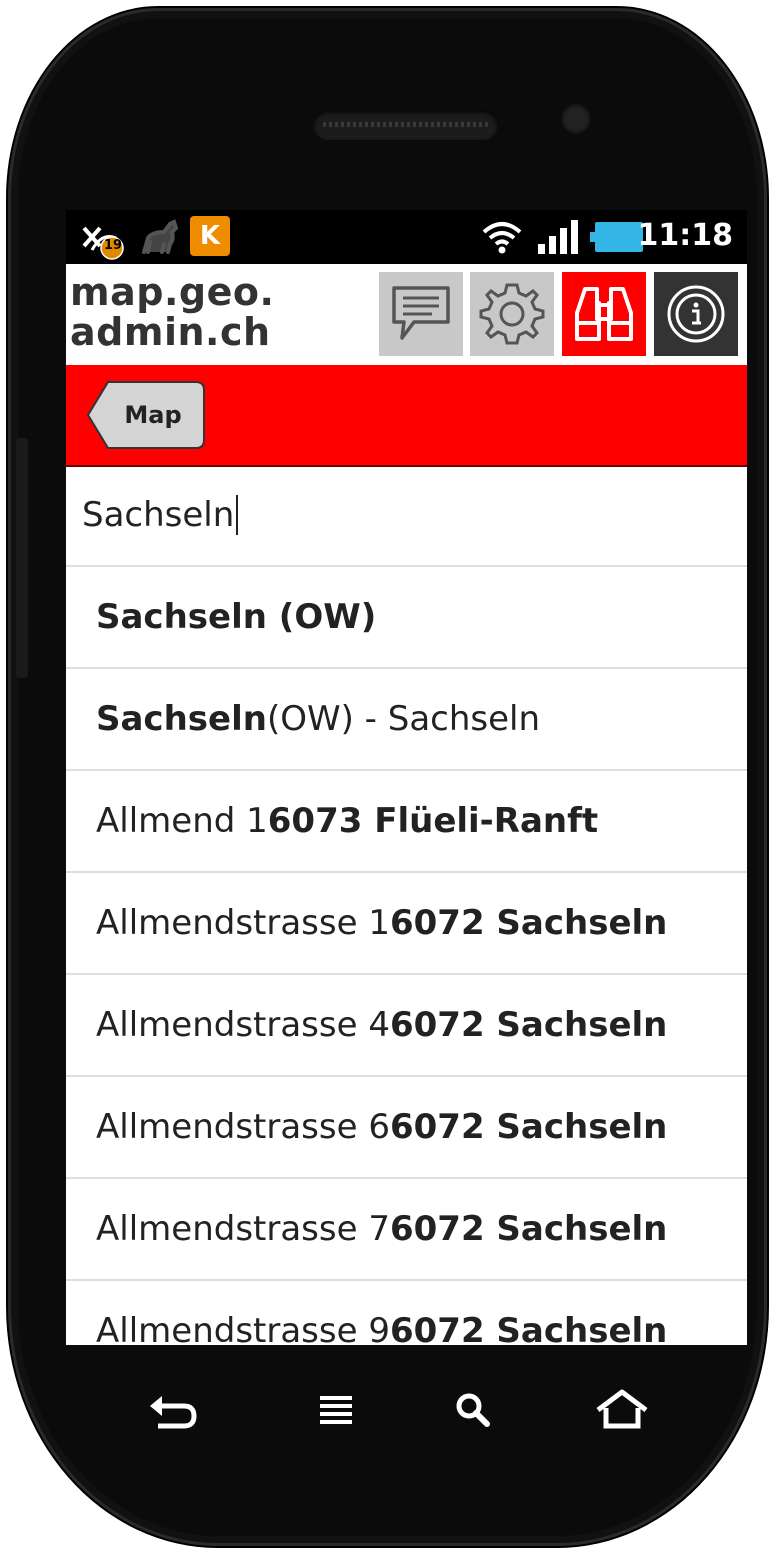 Image resolution: width=775 pixels, height=1554 pixels. I want to click on result-prefix: Allmendstrasse 1, so click(243, 923).